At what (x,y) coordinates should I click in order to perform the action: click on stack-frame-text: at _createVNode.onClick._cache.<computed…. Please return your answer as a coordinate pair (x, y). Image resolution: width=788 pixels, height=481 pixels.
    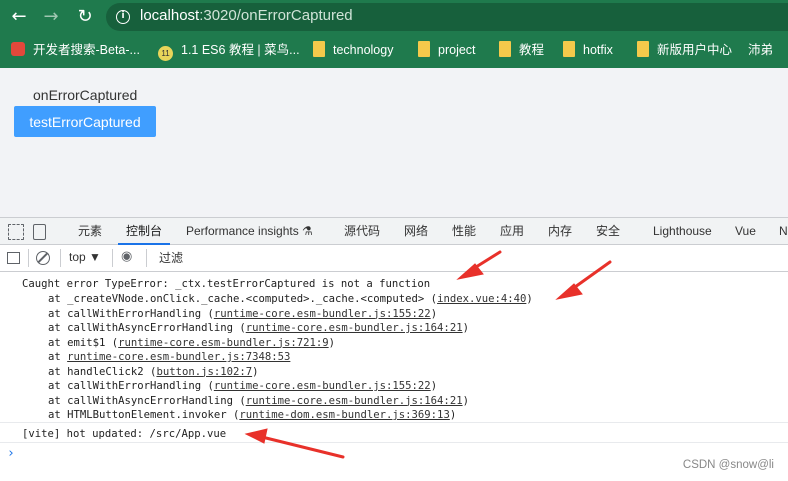
    Looking at the image, I should click on (243, 299).